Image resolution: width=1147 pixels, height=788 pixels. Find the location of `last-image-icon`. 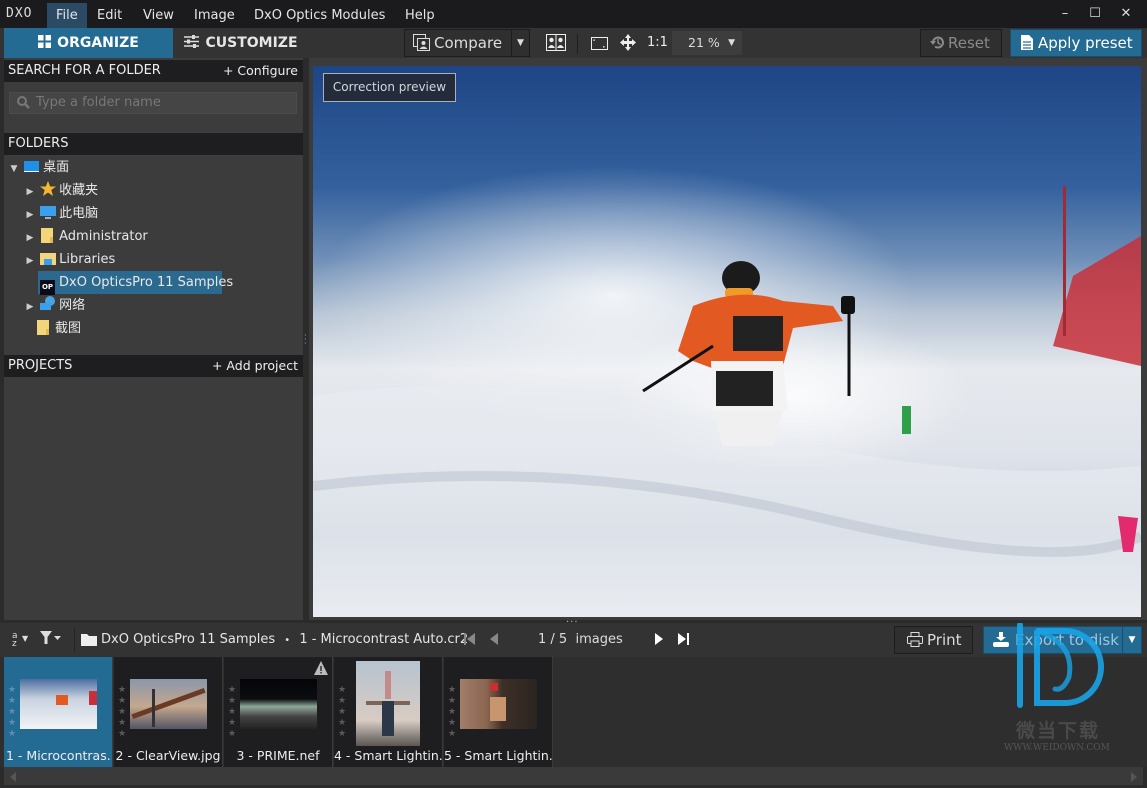

last-image-icon is located at coordinates (683, 641).